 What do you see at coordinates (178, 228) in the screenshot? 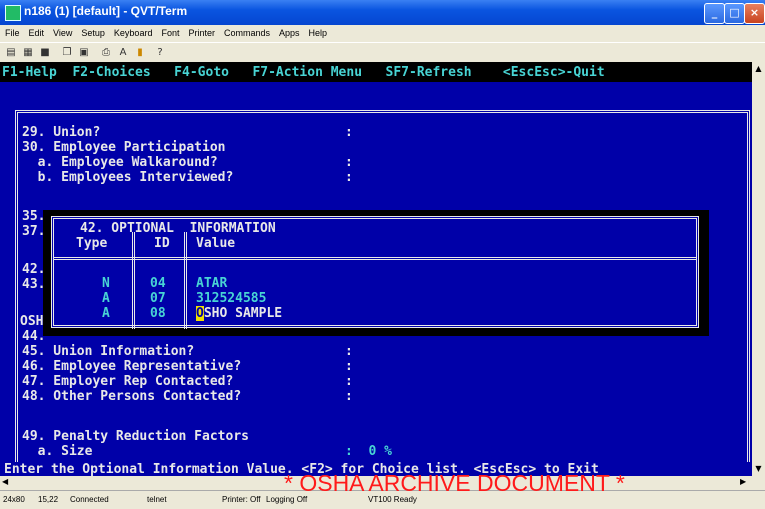
I see `popup-title: 42. OPTIONAL INFORMATION` at bounding box center [178, 228].